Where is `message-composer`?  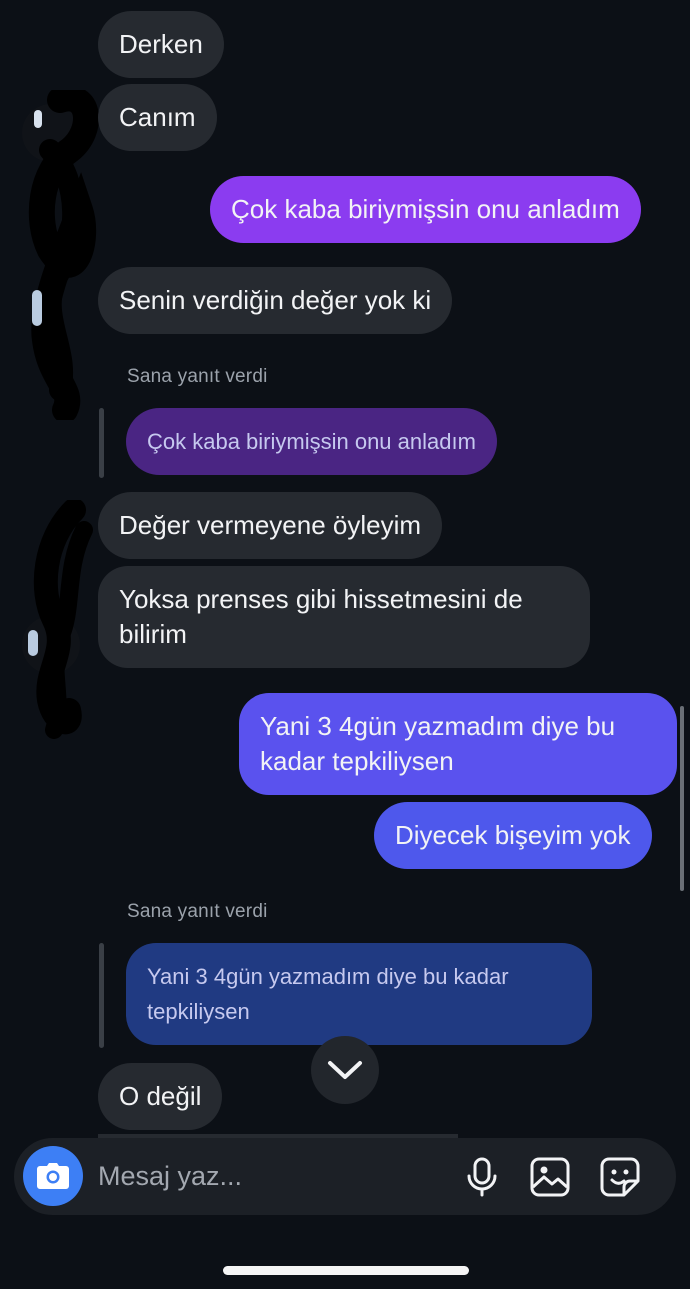
message-composer is located at coordinates (345, 1176).